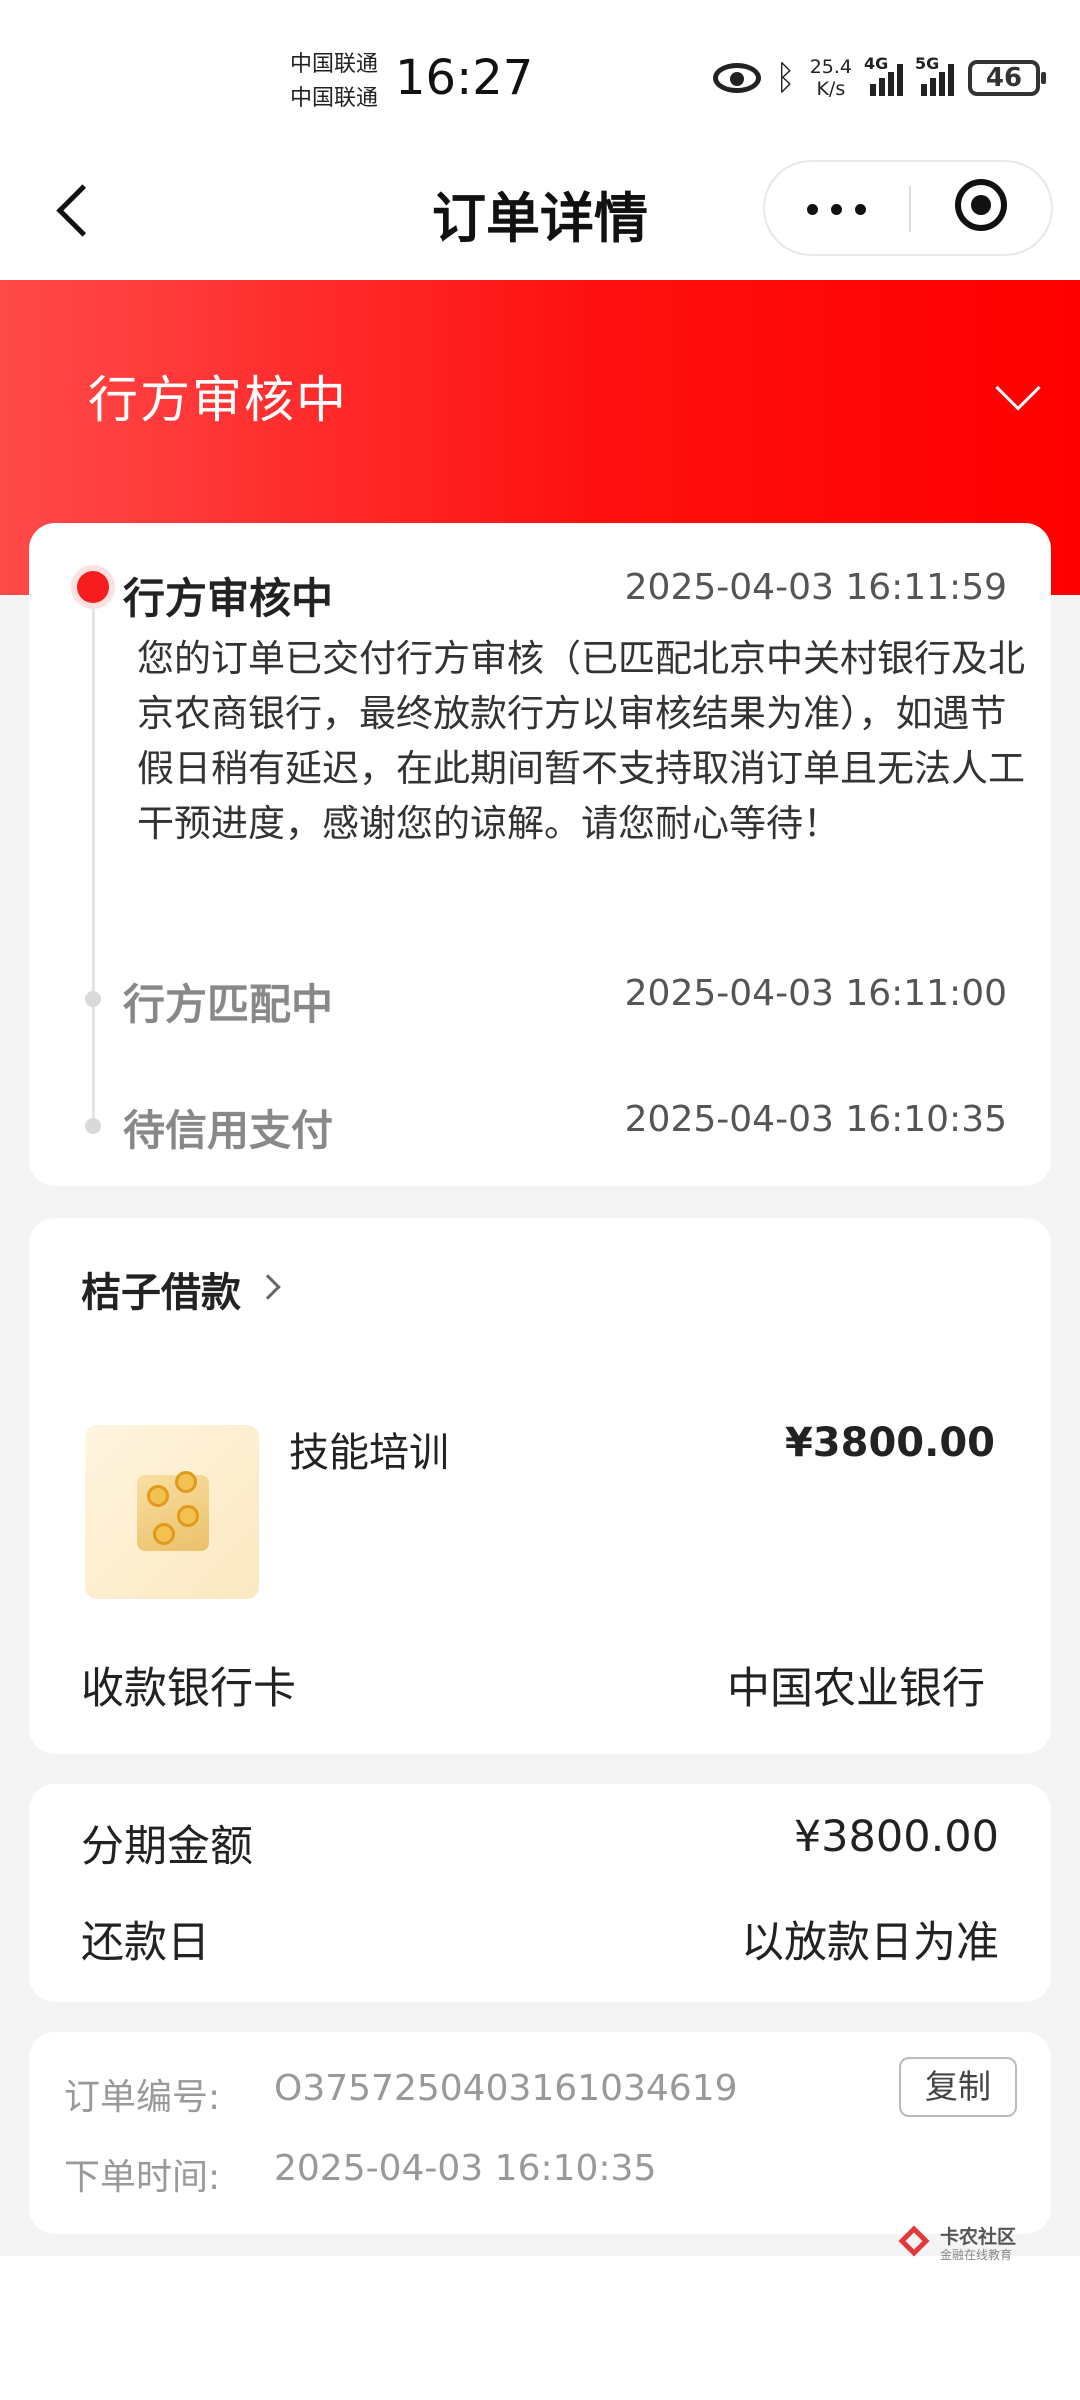 This screenshot has height=2400, width=1080. I want to click on timeline-step-title: 行方匹配中, so click(228, 1004).